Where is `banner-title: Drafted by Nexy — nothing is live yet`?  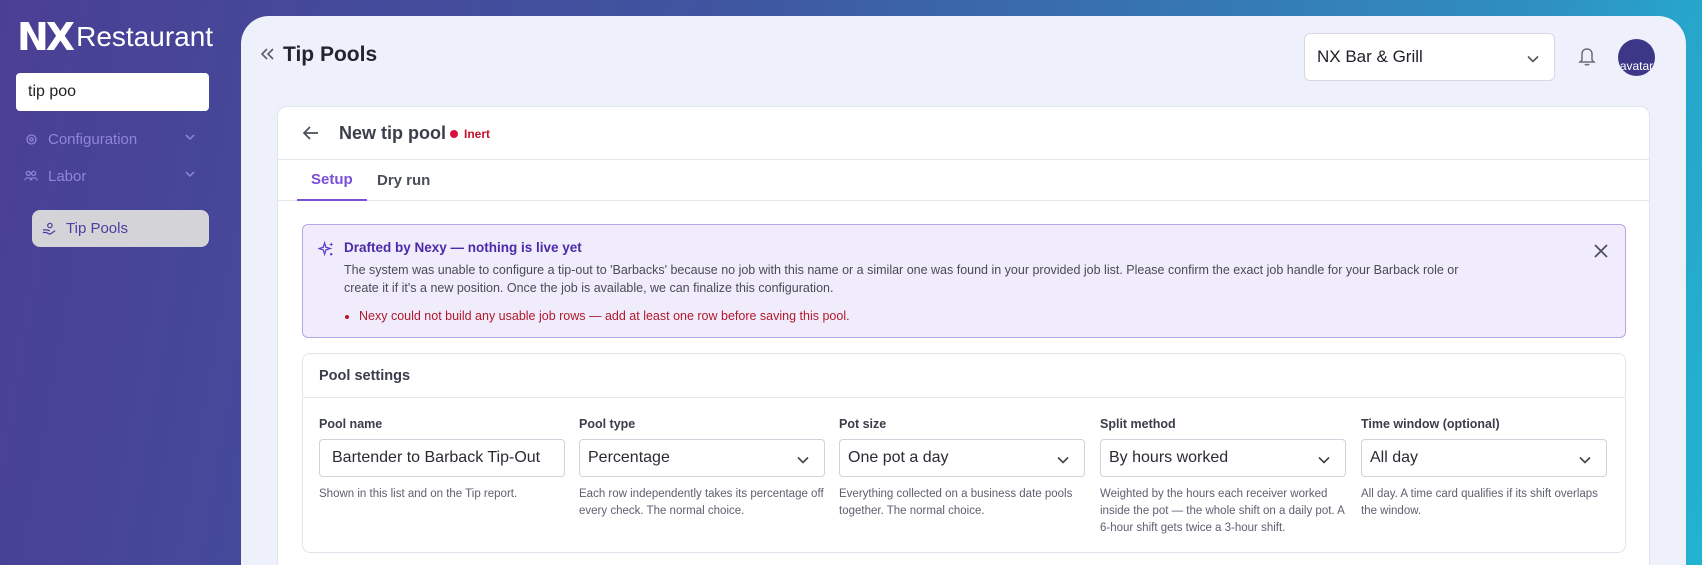
banner-title: Drafted by Nexy — nothing is live yet is located at coordinates (463, 247).